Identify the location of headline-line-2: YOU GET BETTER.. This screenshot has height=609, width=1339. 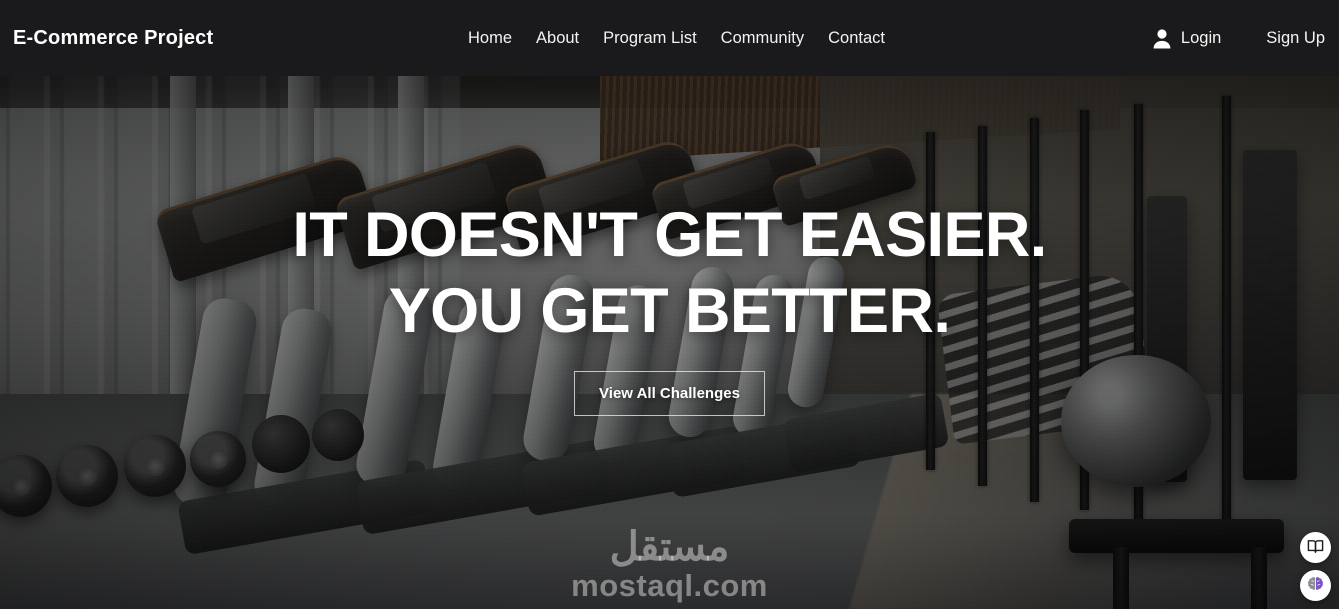
(669, 310).